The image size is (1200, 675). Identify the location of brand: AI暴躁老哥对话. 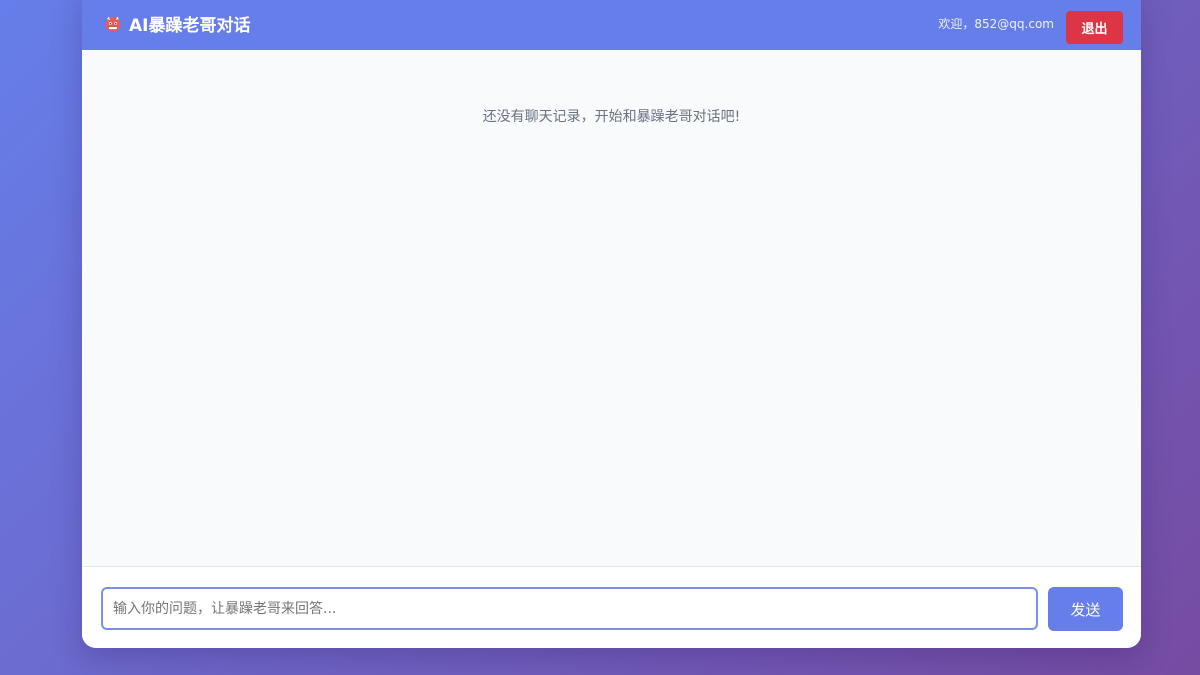
(177, 23).